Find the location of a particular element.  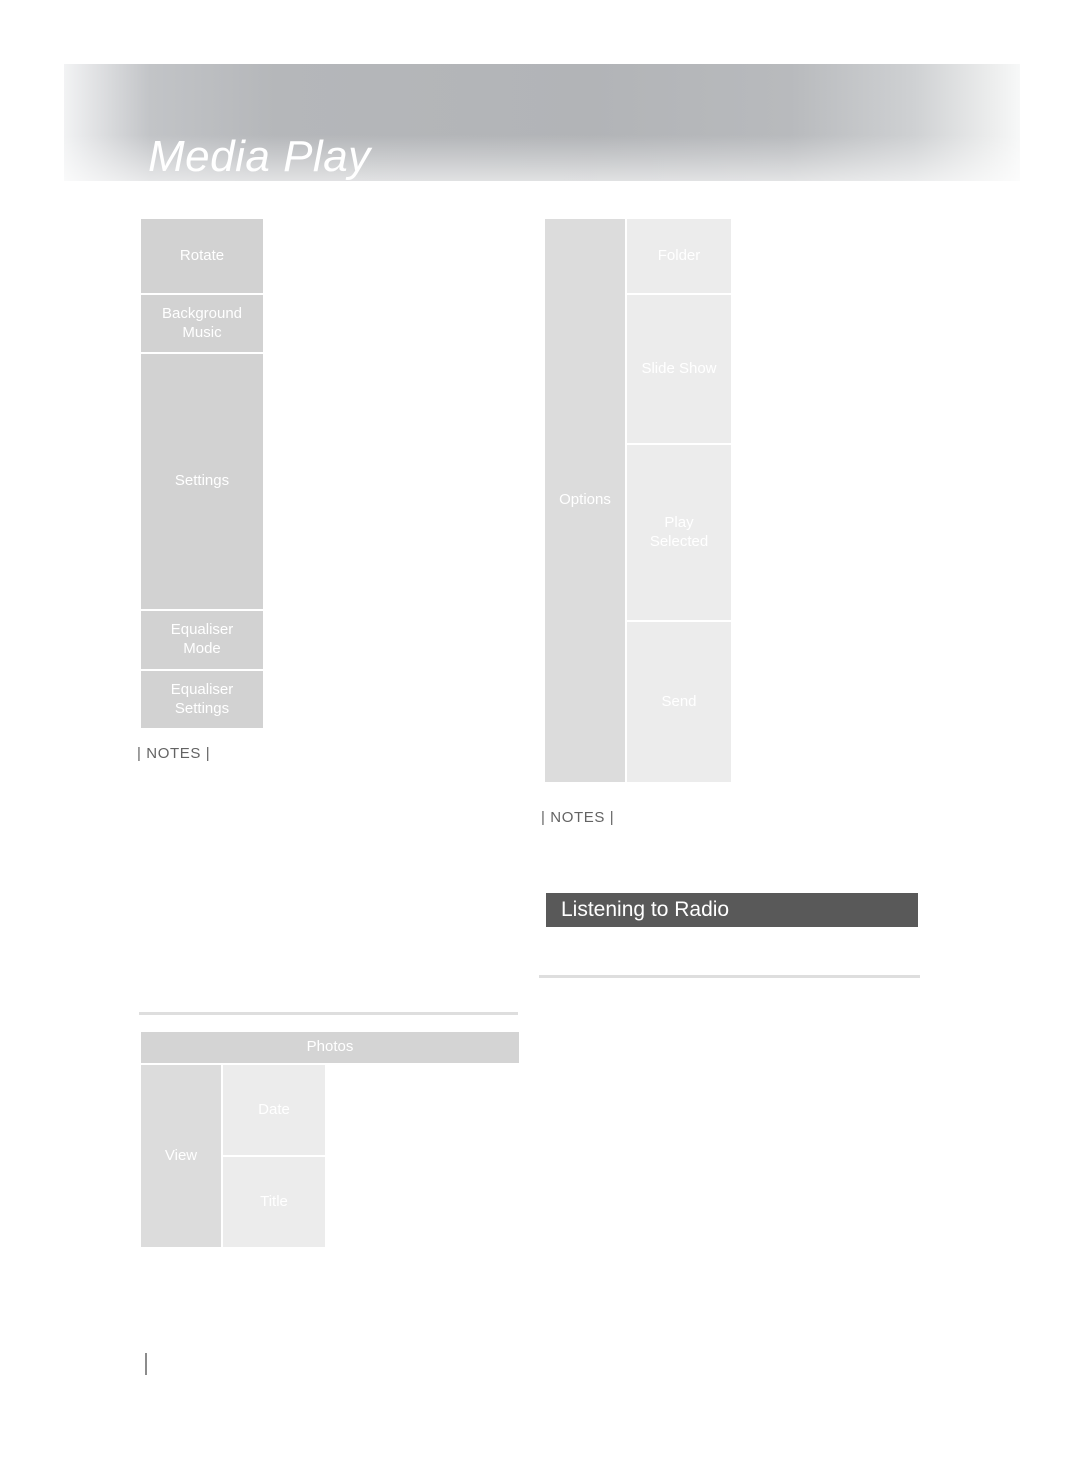

notes-caption-left: | NOTES | is located at coordinates (174, 753).